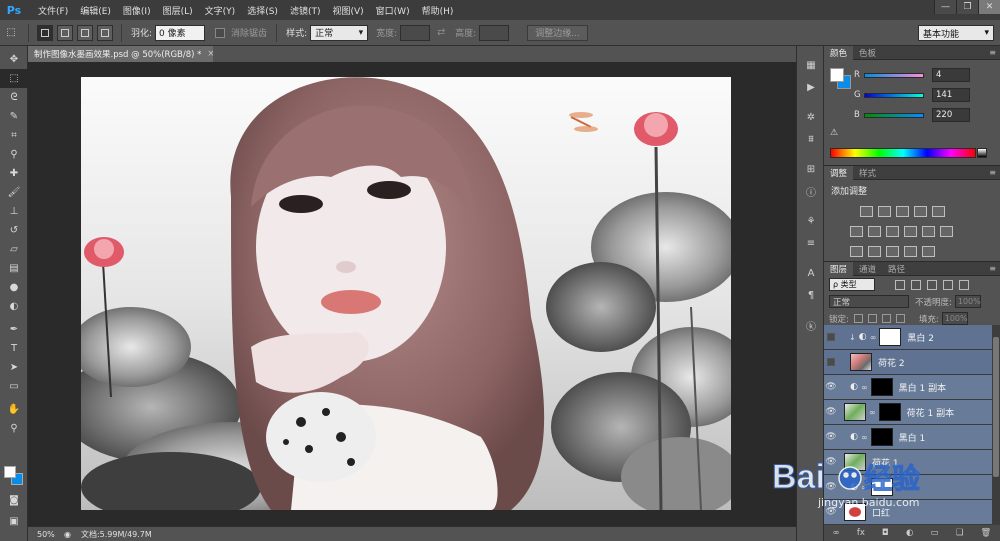 This screenshot has height=541, width=1000. What do you see at coordinates (967, 301) in the screenshot?
I see `opacity-input: 100%` at bounding box center [967, 301].